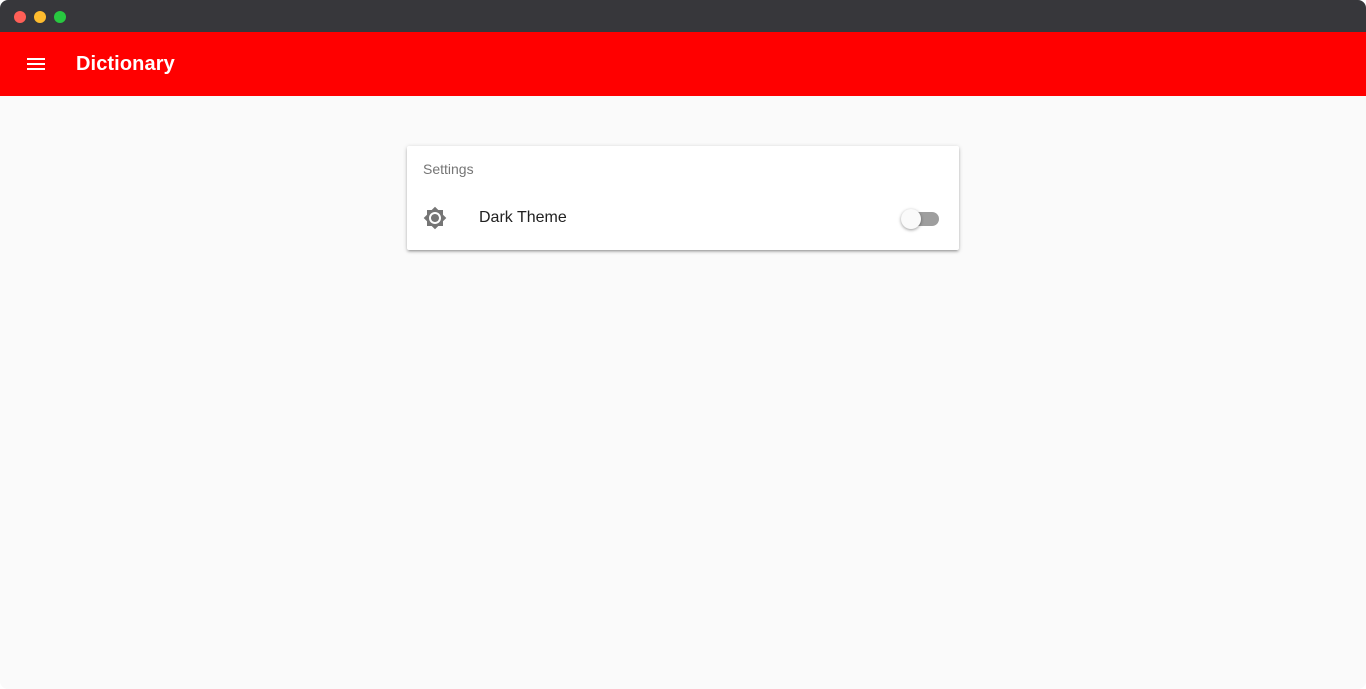 Image resolution: width=1366 pixels, height=689 pixels. What do you see at coordinates (435, 218) in the screenshot?
I see `brightness-icon` at bounding box center [435, 218].